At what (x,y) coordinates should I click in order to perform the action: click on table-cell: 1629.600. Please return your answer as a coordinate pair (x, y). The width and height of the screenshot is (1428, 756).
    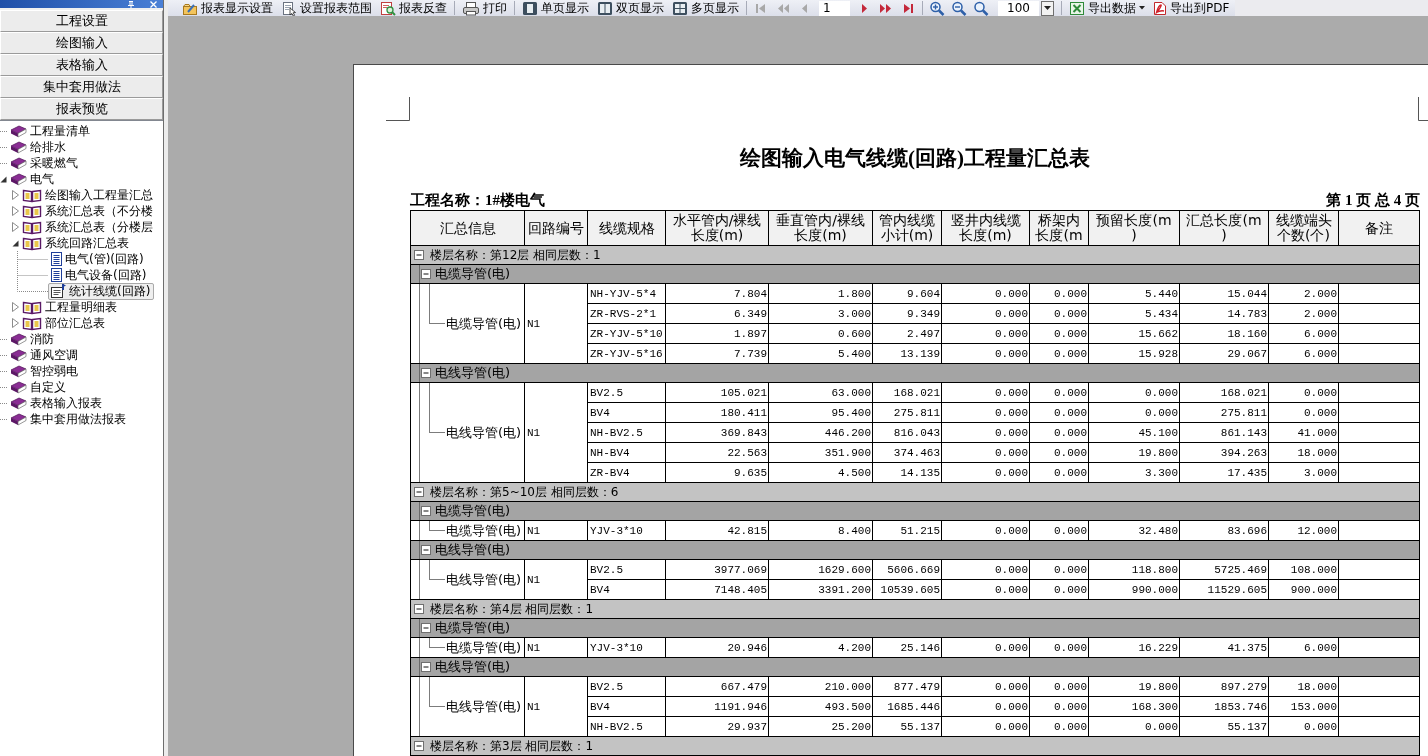
    Looking at the image, I should click on (821, 570).